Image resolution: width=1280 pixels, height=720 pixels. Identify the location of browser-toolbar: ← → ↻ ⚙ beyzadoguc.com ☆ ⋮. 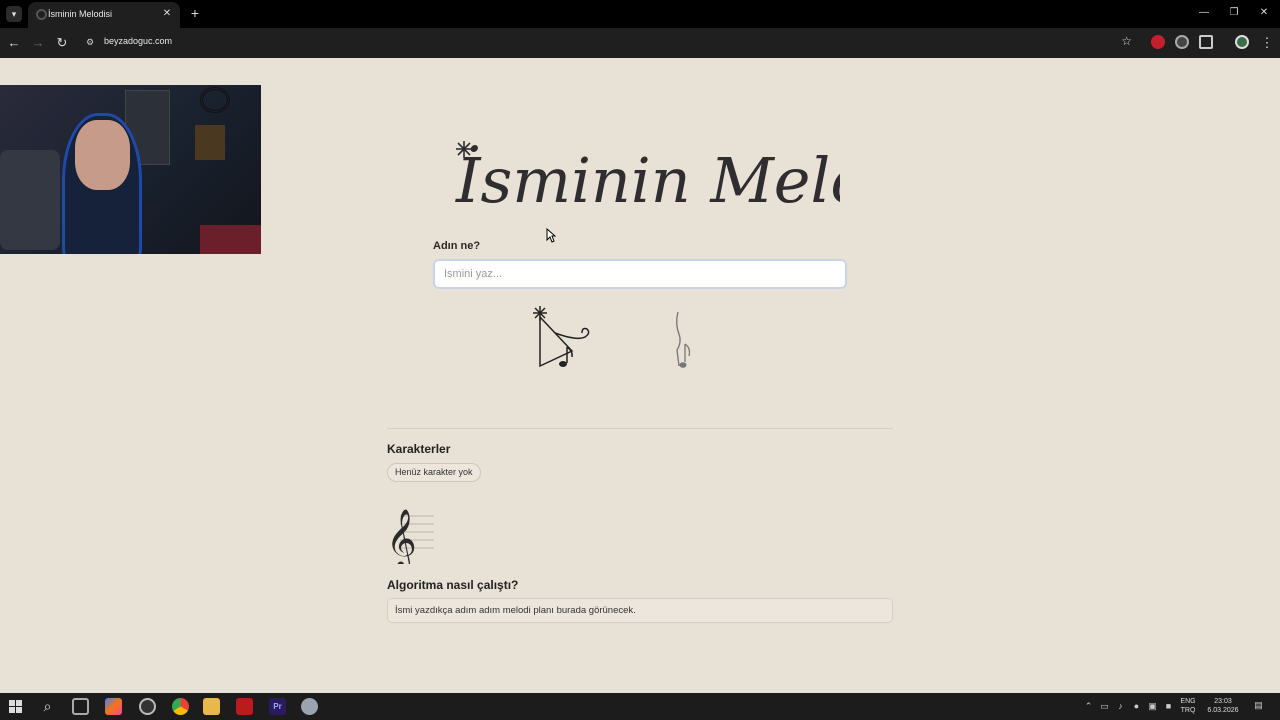
(640, 43).